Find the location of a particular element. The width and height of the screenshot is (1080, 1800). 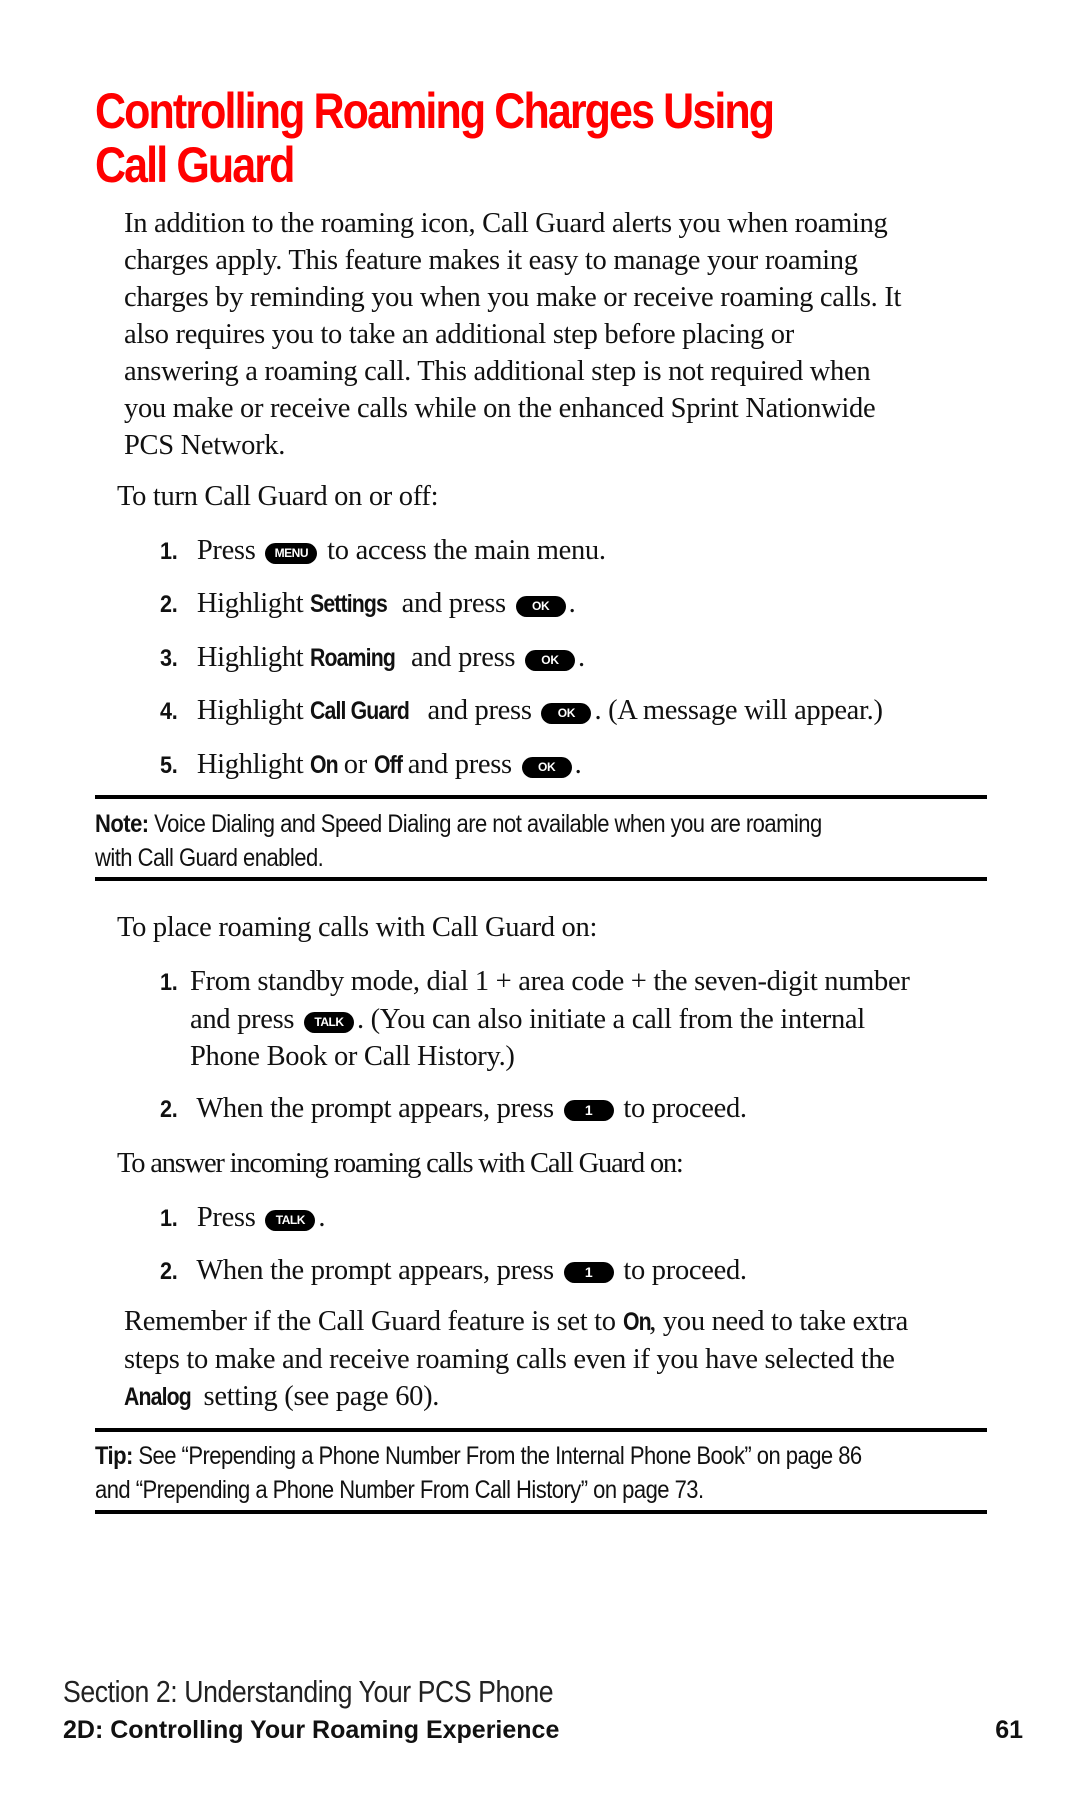

step-text: . (A message will appear.) is located at coordinates (738, 710).